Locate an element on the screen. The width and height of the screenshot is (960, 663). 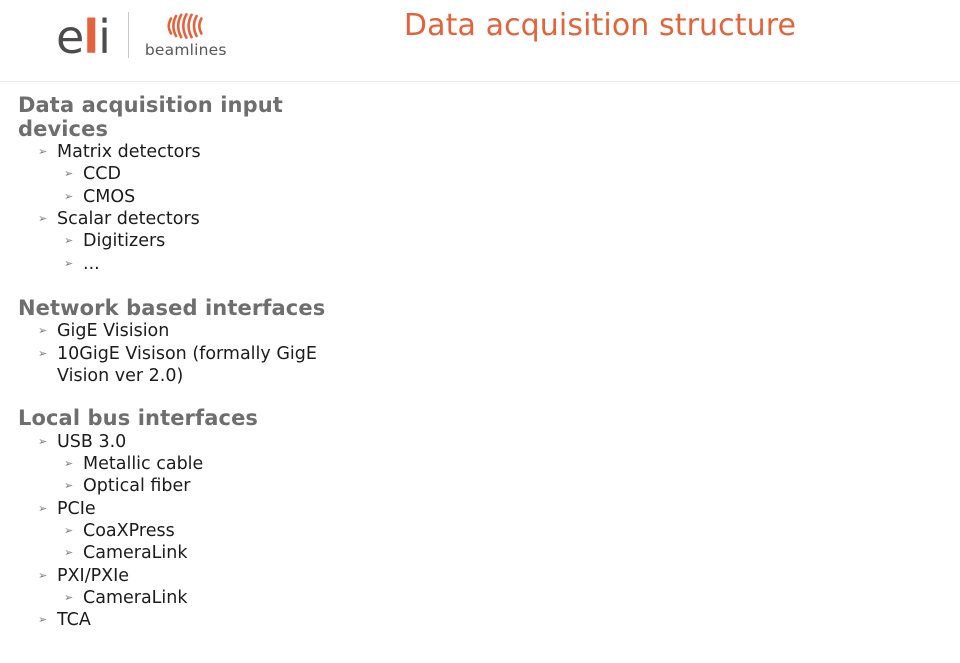
list-item: ➢ Matrix detectors is located at coordinates (193, 152).